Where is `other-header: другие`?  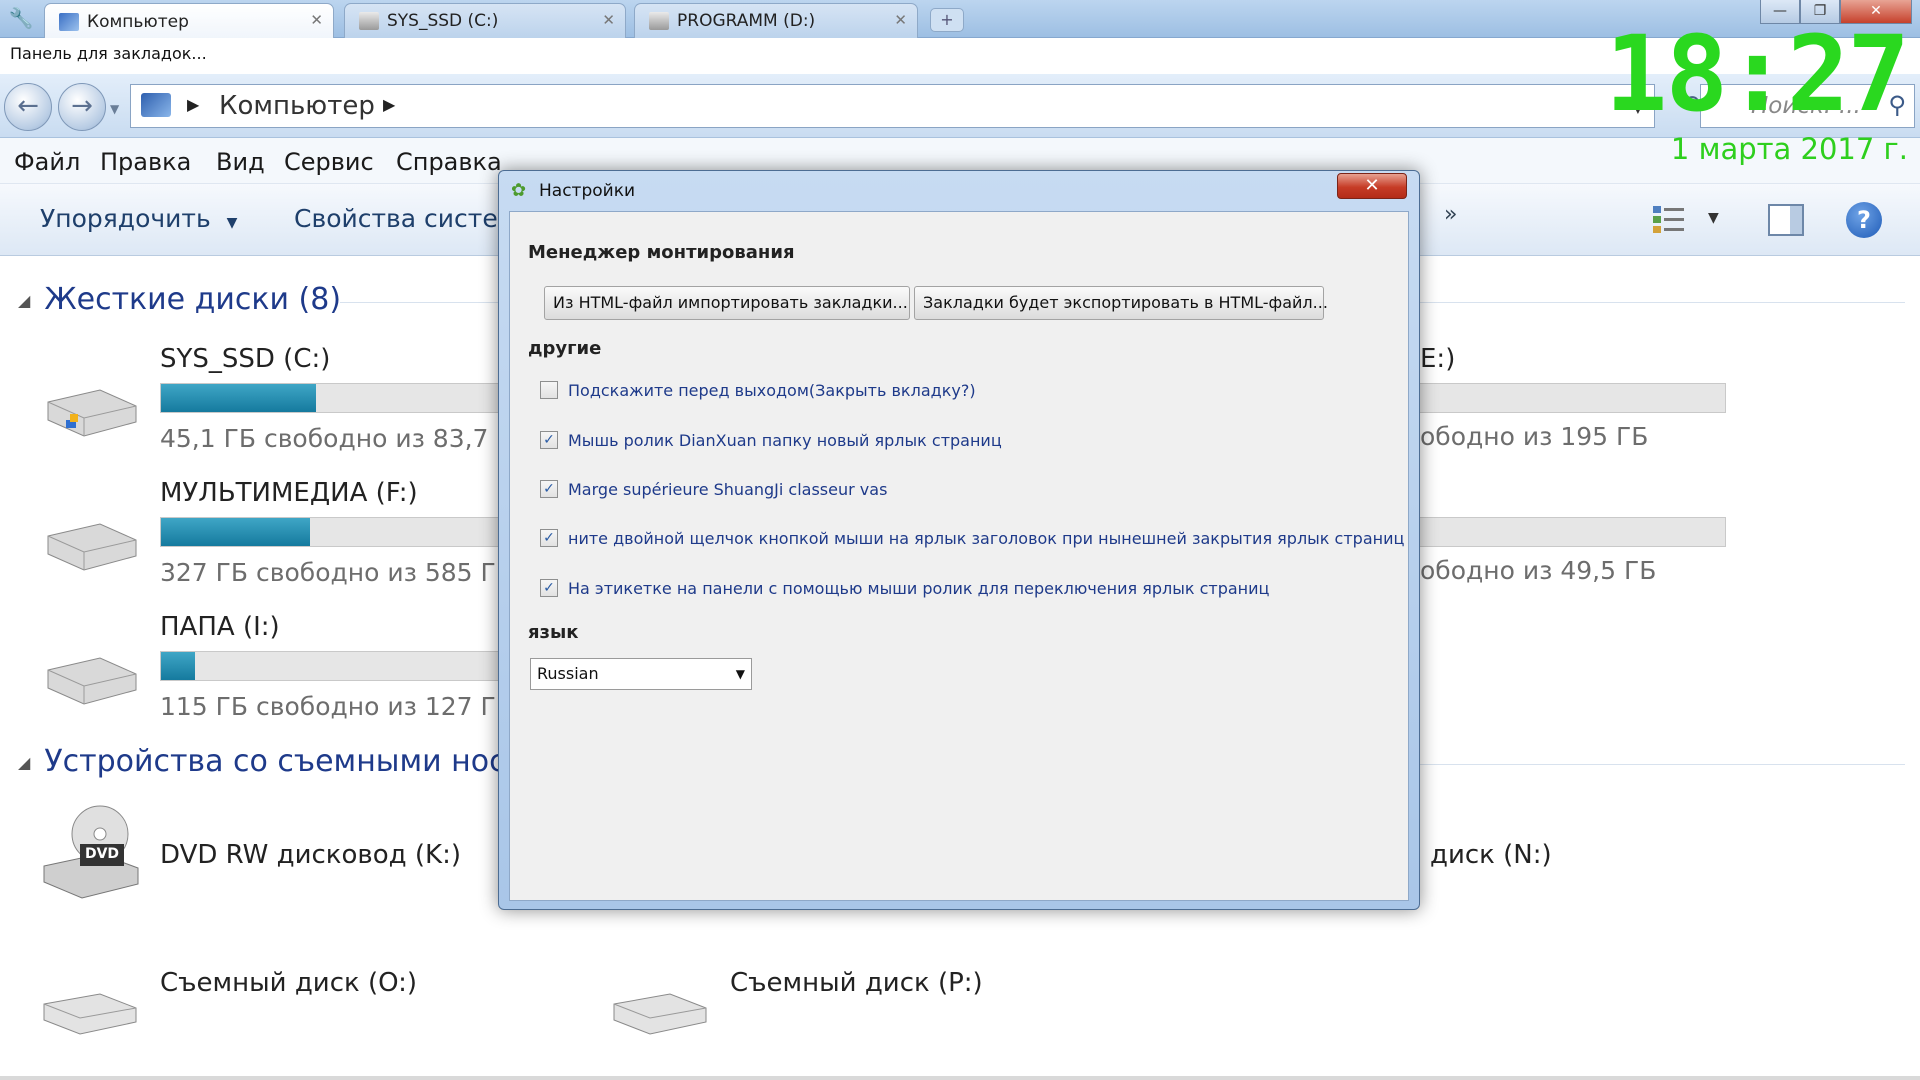 other-header: другие is located at coordinates (565, 348).